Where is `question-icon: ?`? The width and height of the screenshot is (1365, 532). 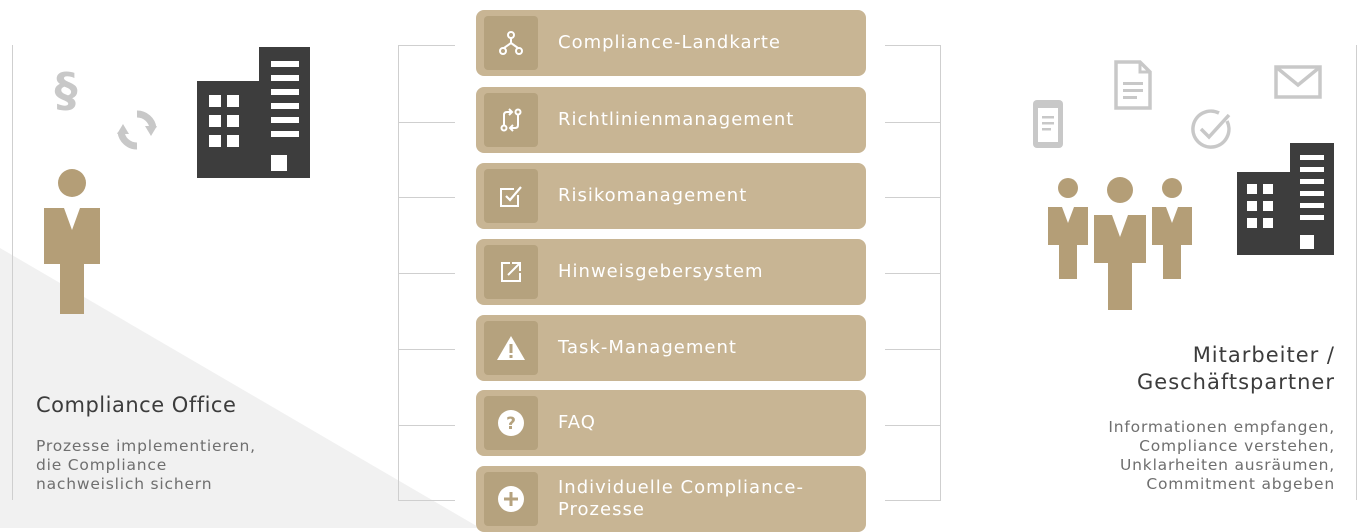 question-icon: ? is located at coordinates (511, 423).